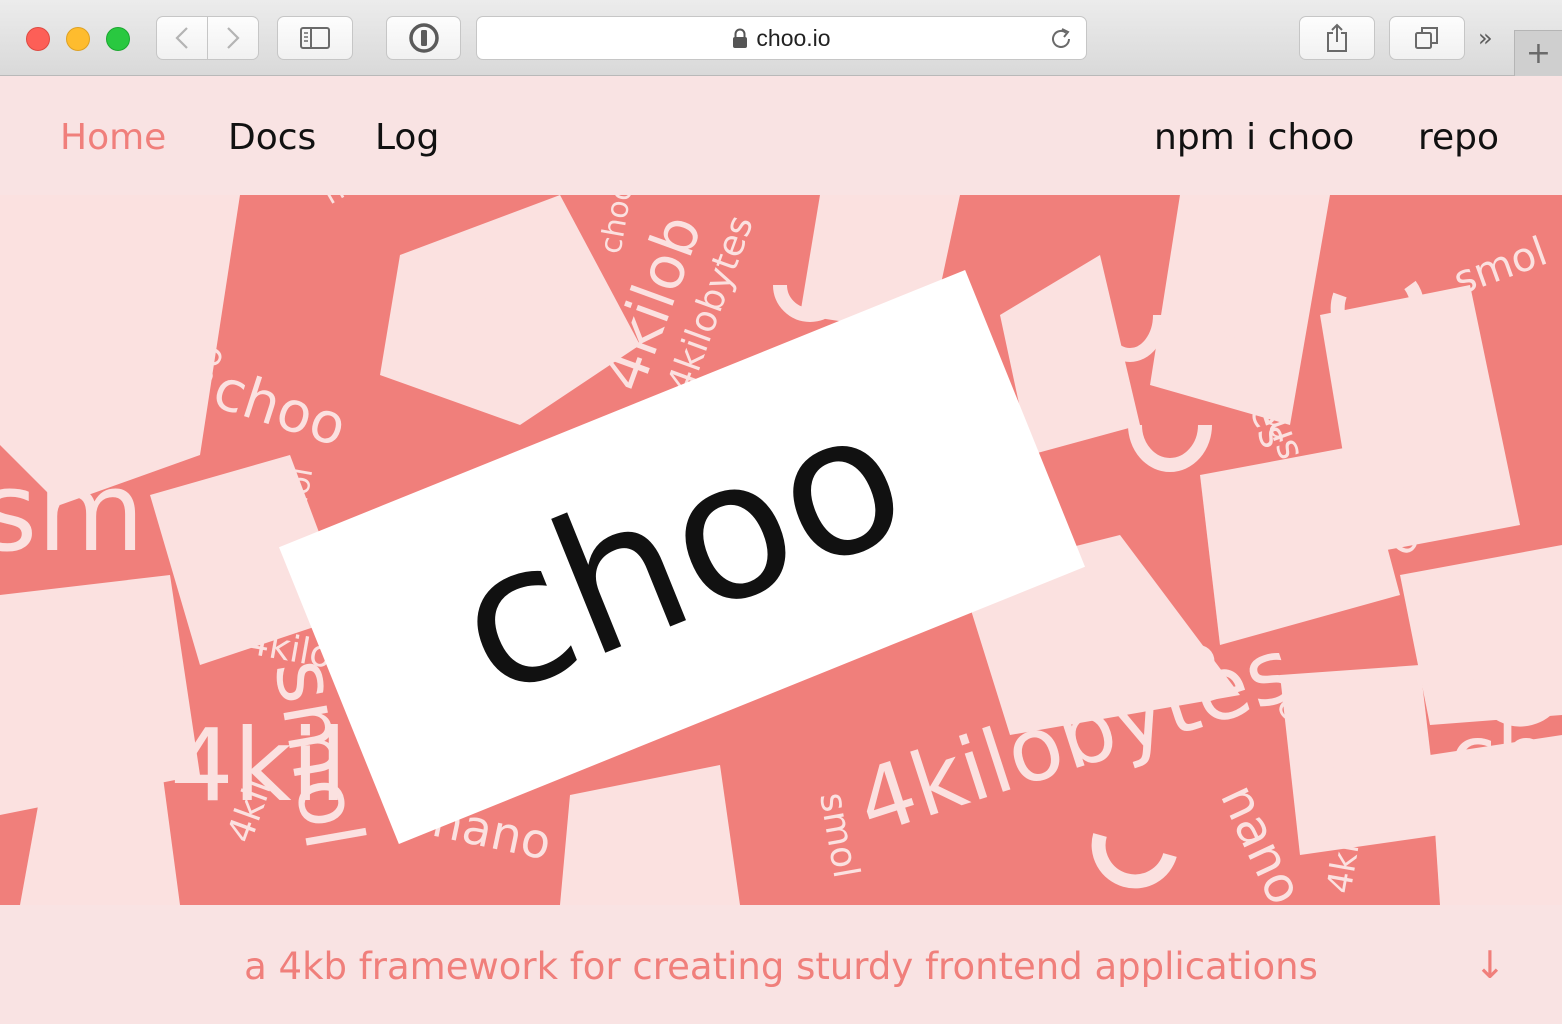  I want to click on collage-word: nano, so click(358, 203).